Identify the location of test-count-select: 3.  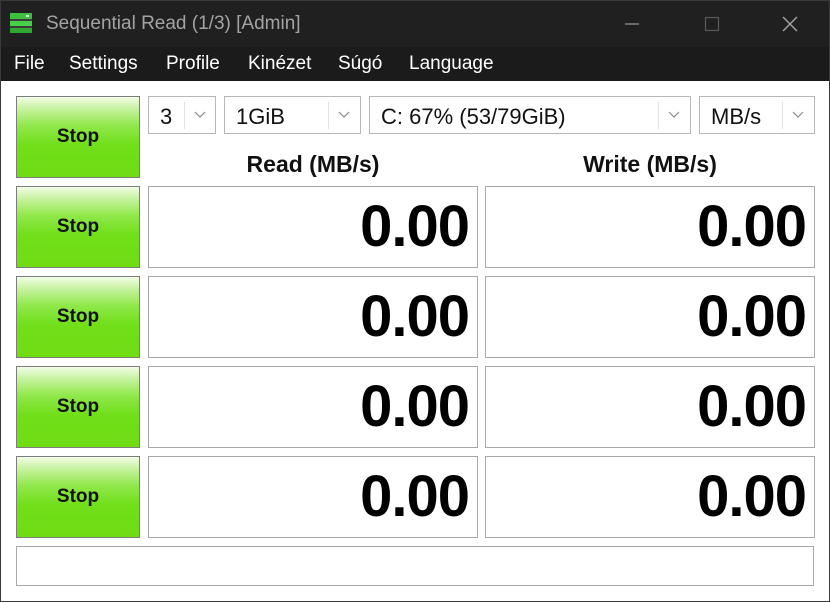
(182, 115).